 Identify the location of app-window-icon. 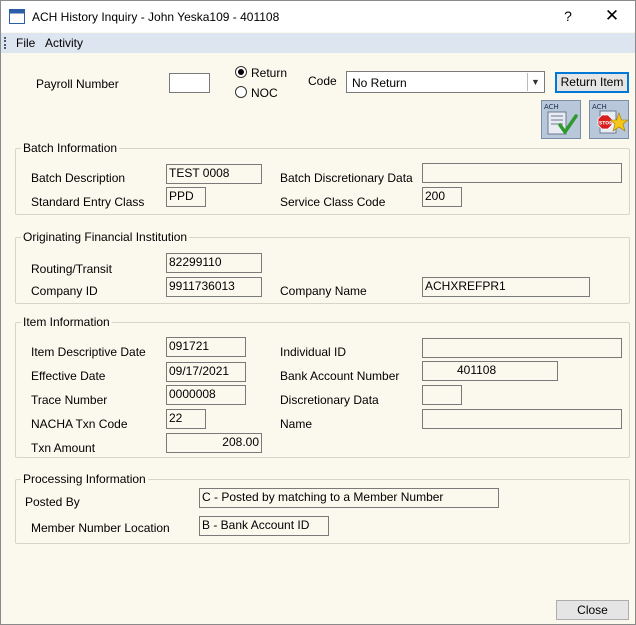
(17, 16).